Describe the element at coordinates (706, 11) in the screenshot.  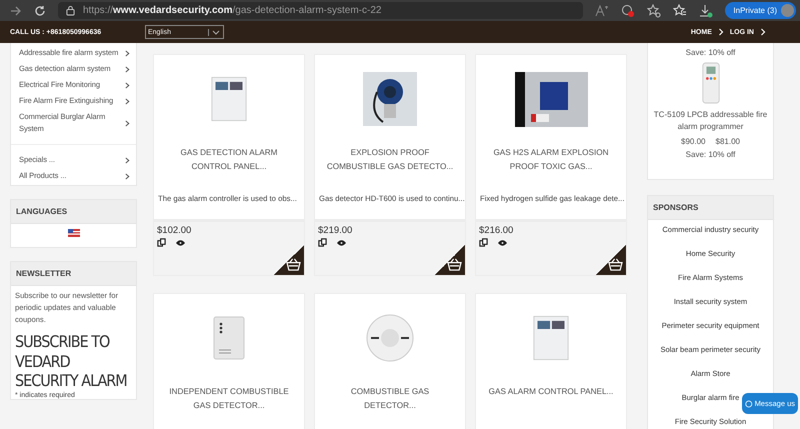
I see `downloads-icon` at that location.